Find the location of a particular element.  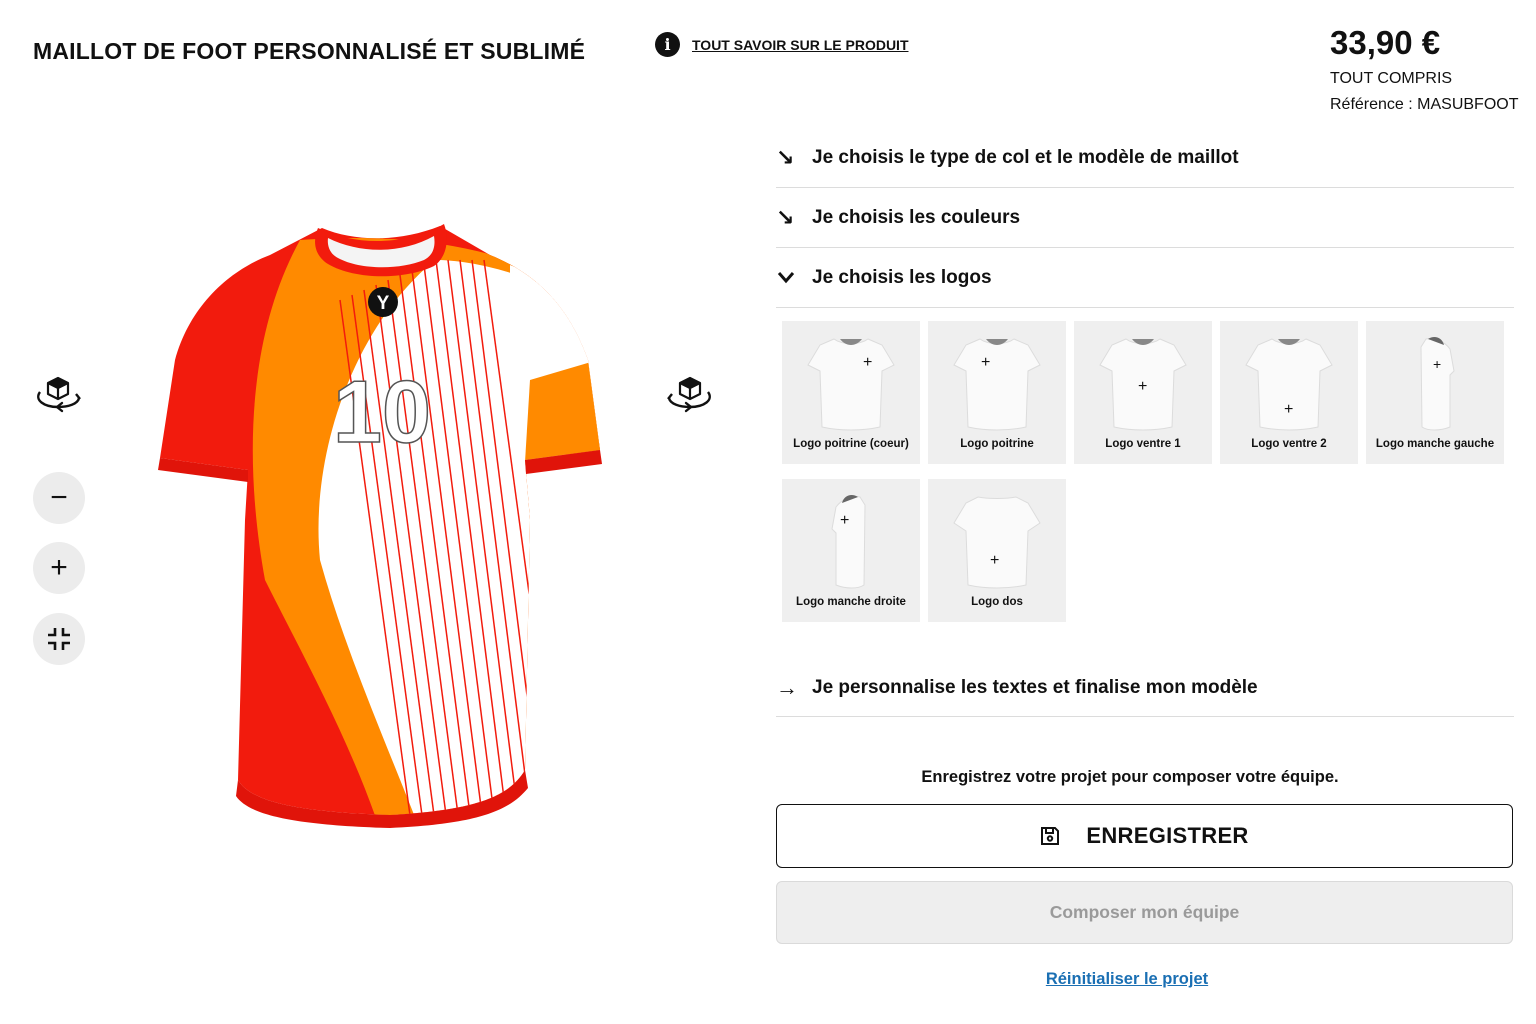

step-label: Je choisis les couleurs is located at coordinates (916, 217).